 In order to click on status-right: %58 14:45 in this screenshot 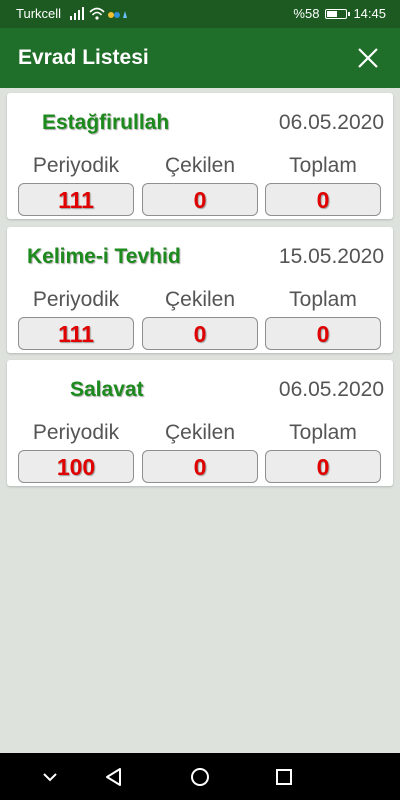, I will do `click(339, 13)`.